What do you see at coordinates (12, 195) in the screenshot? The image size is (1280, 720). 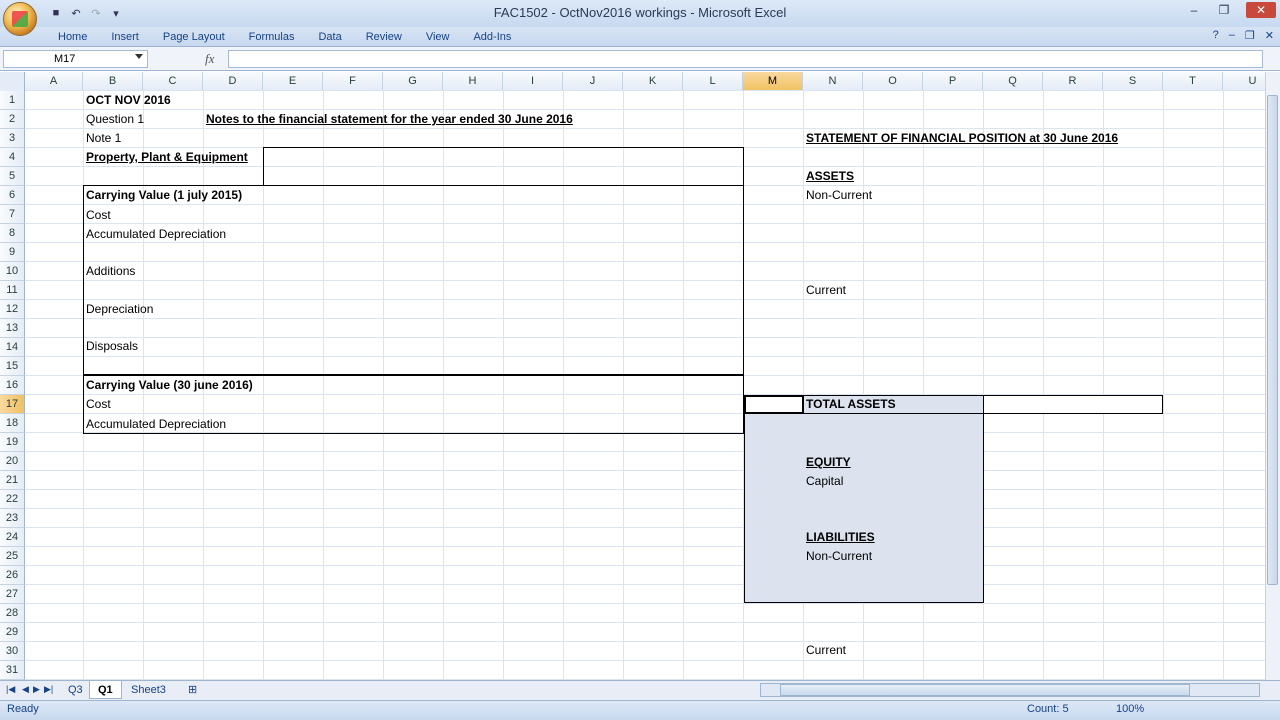 I see `row-header-6: 6` at bounding box center [12, 195].